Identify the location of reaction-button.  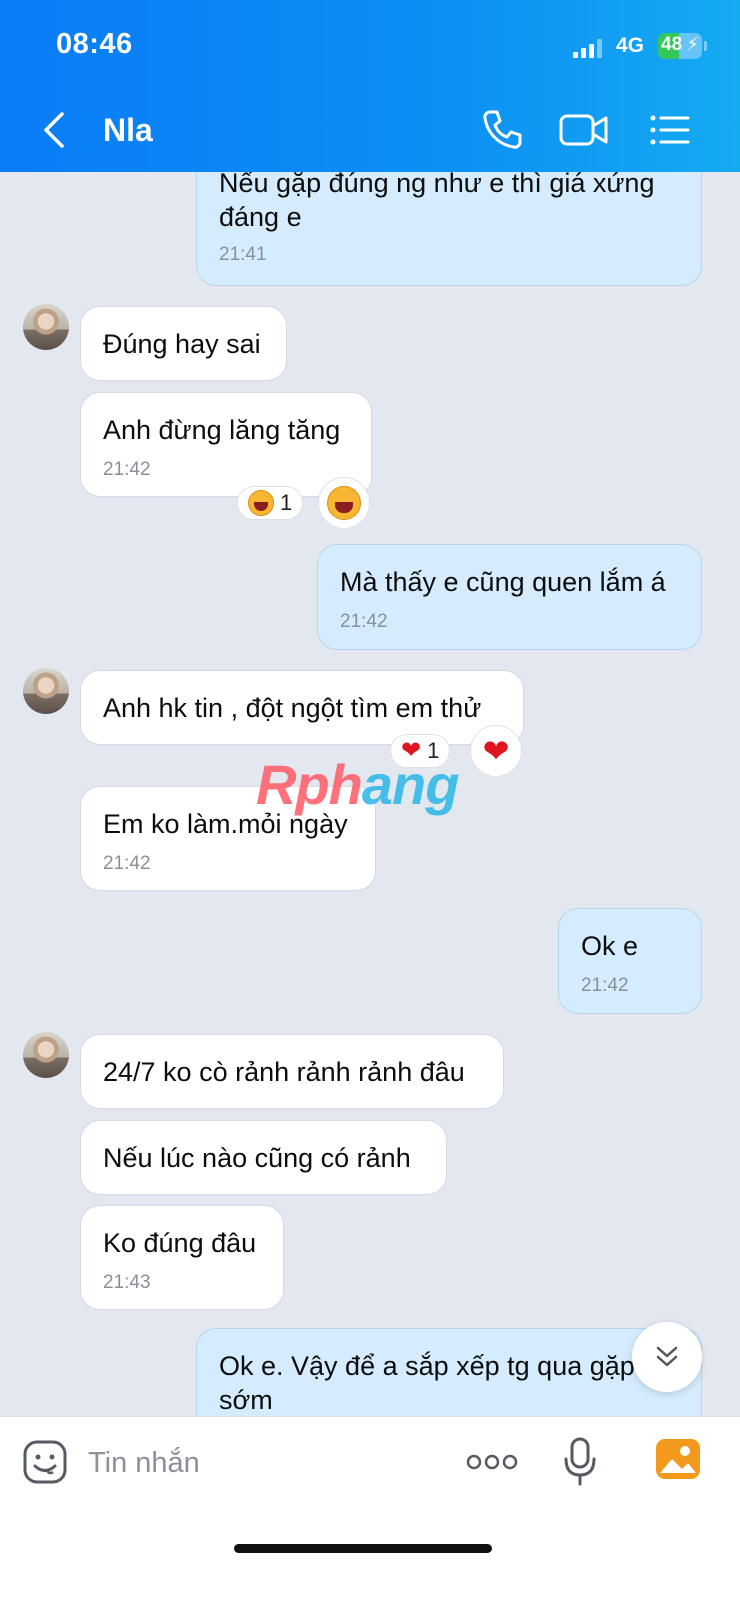
(344, 503).